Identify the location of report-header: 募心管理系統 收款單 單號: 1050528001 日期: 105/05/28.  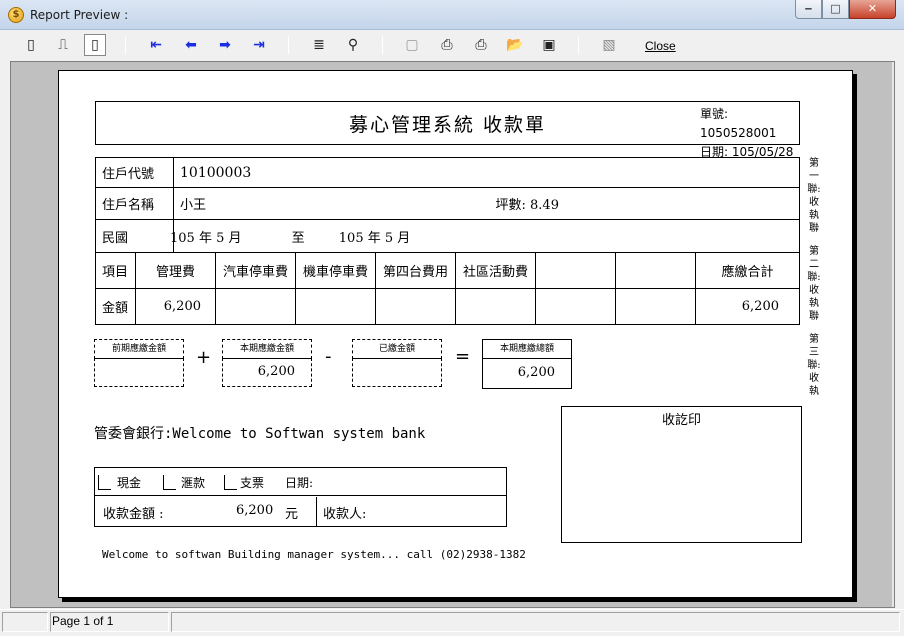
(447, 130).